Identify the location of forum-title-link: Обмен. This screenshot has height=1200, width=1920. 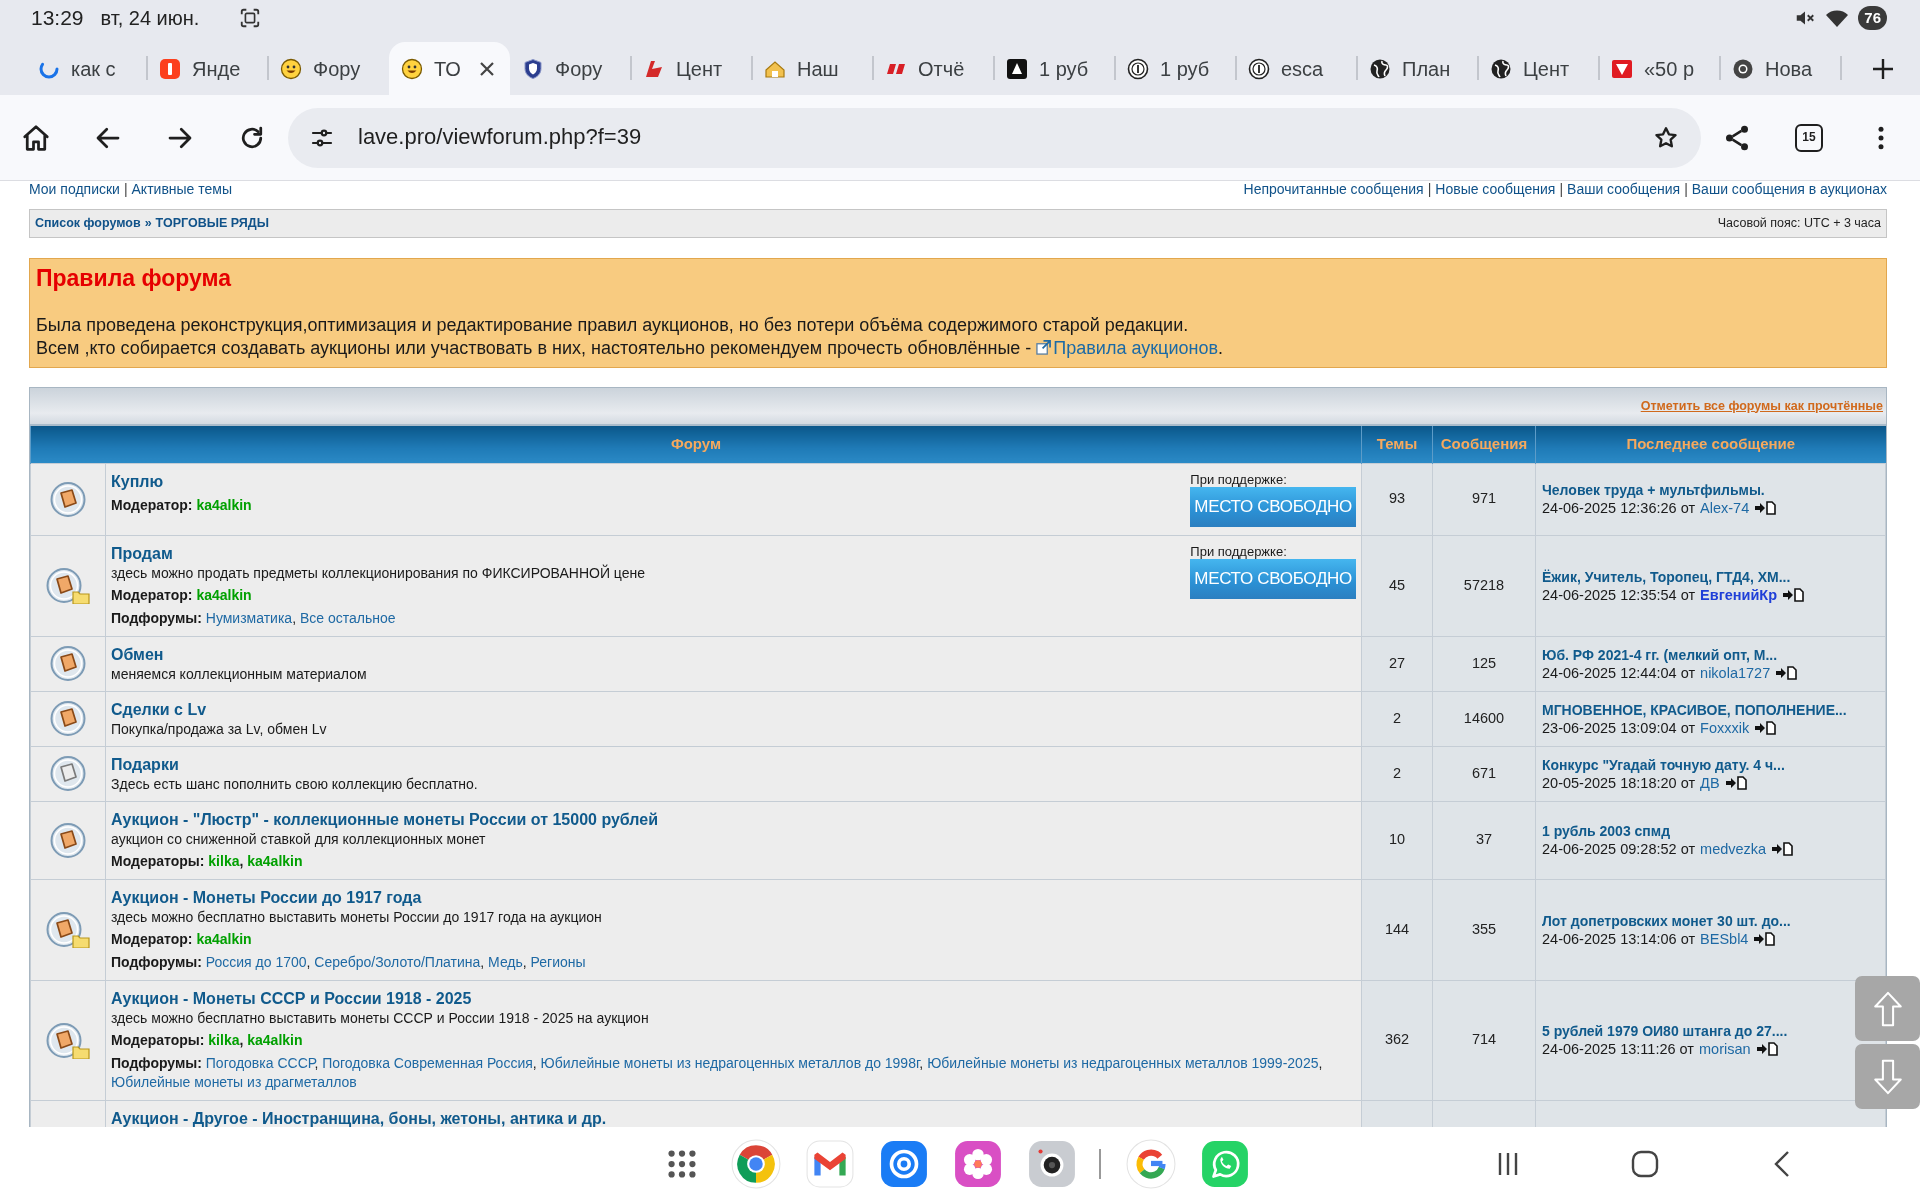
(137, 654).